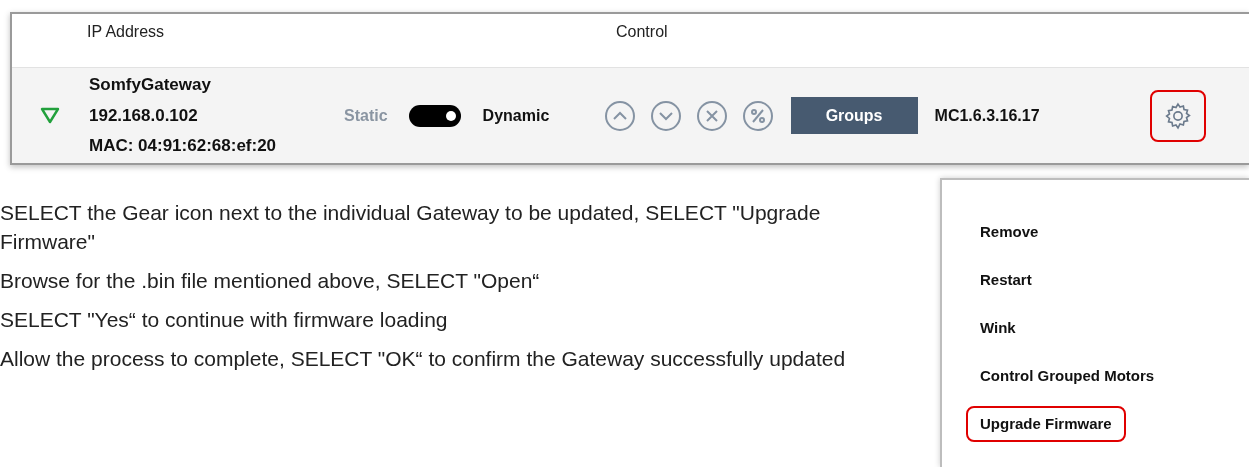 The height and width of the screenshot is (467, 1249). What do you see at coordinates (150, 85) in the screenshot?
I see `gateway-name: SomfyGateway` at bounding box center [150, 85].